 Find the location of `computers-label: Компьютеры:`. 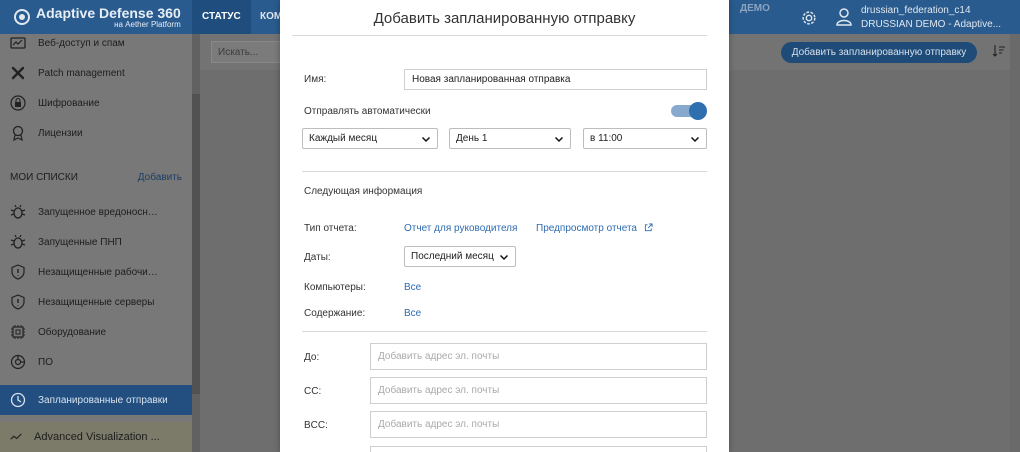

computers-label: Компьютеры: is located at coordinates (335, 287).